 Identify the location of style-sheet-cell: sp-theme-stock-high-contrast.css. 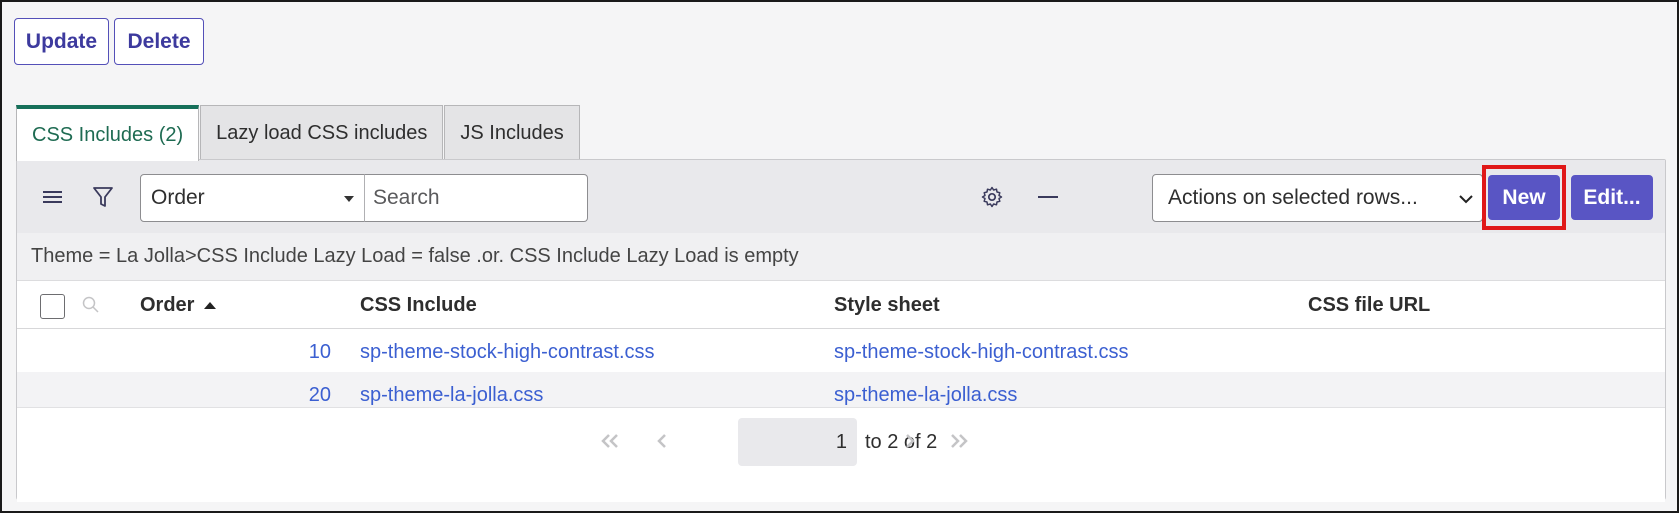
(981, 352).